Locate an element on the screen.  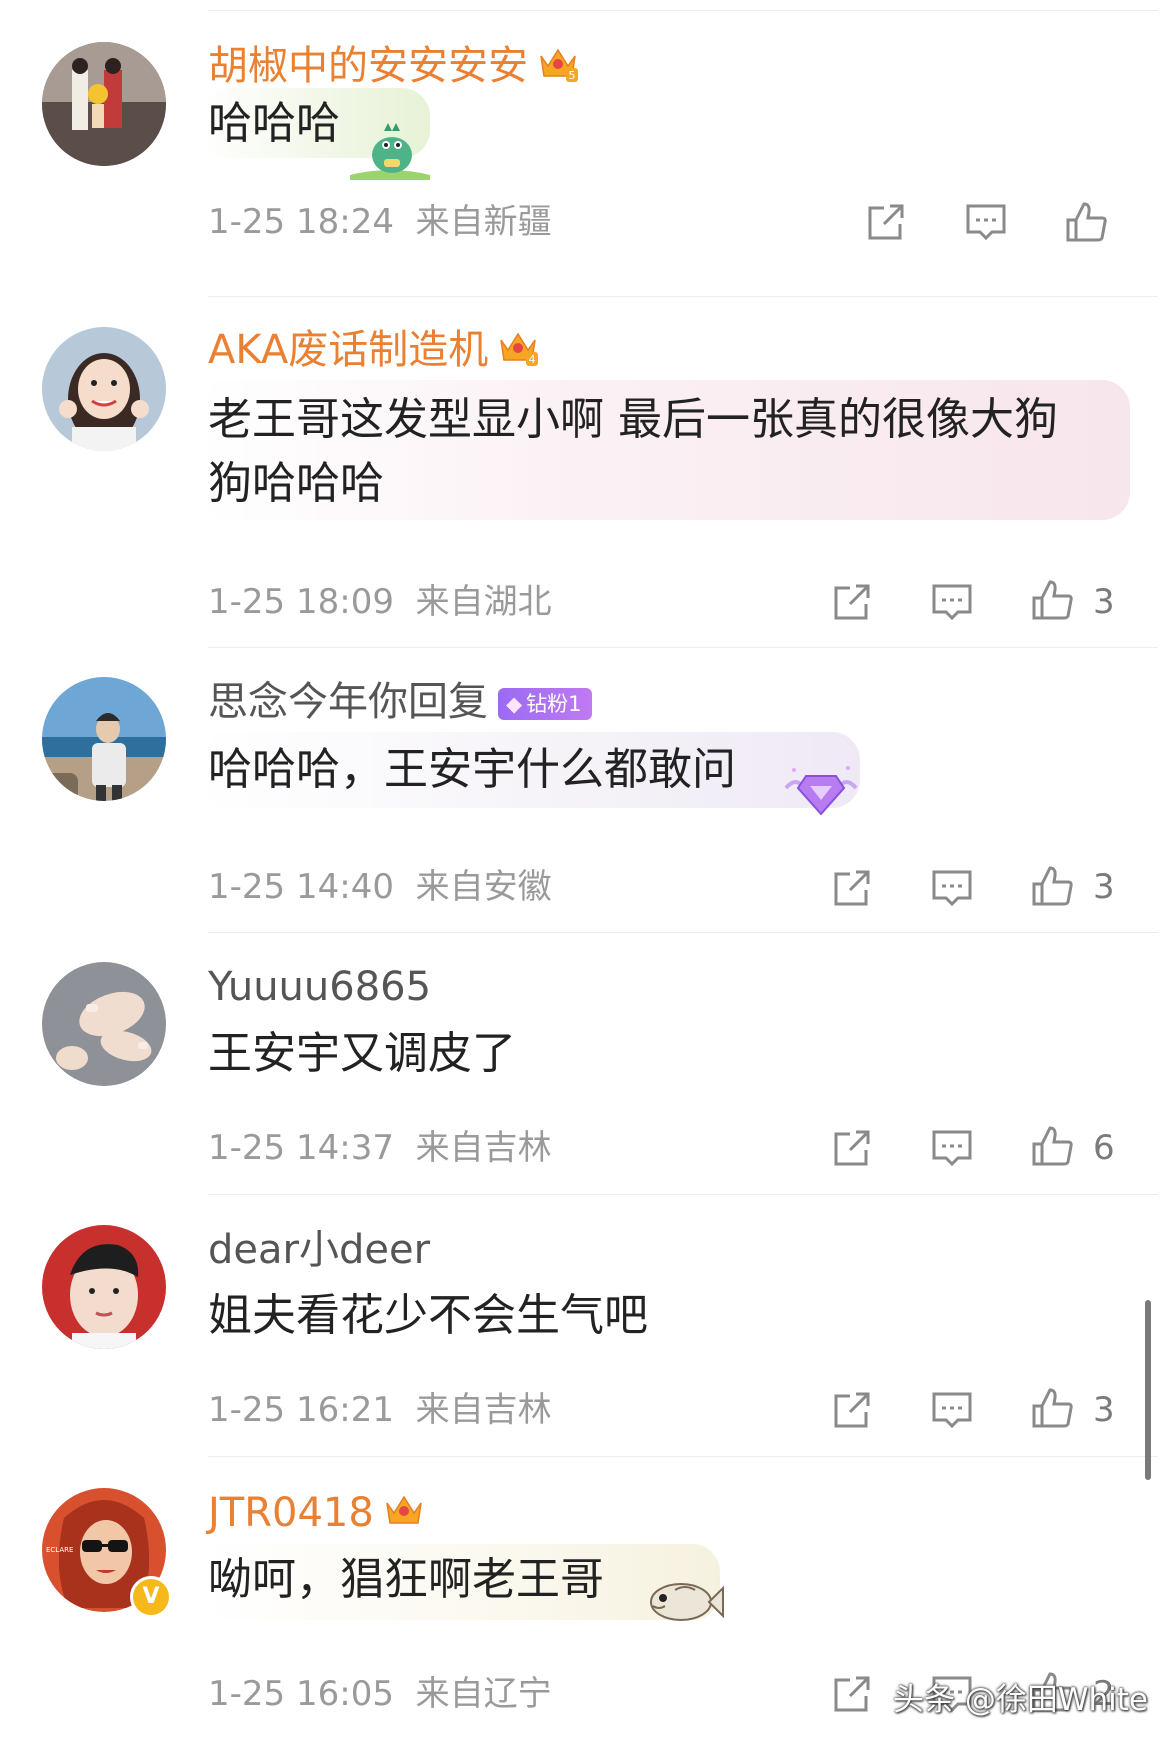
username: 胡椒中的安安安安 5 is located at coordinates (393, 67).